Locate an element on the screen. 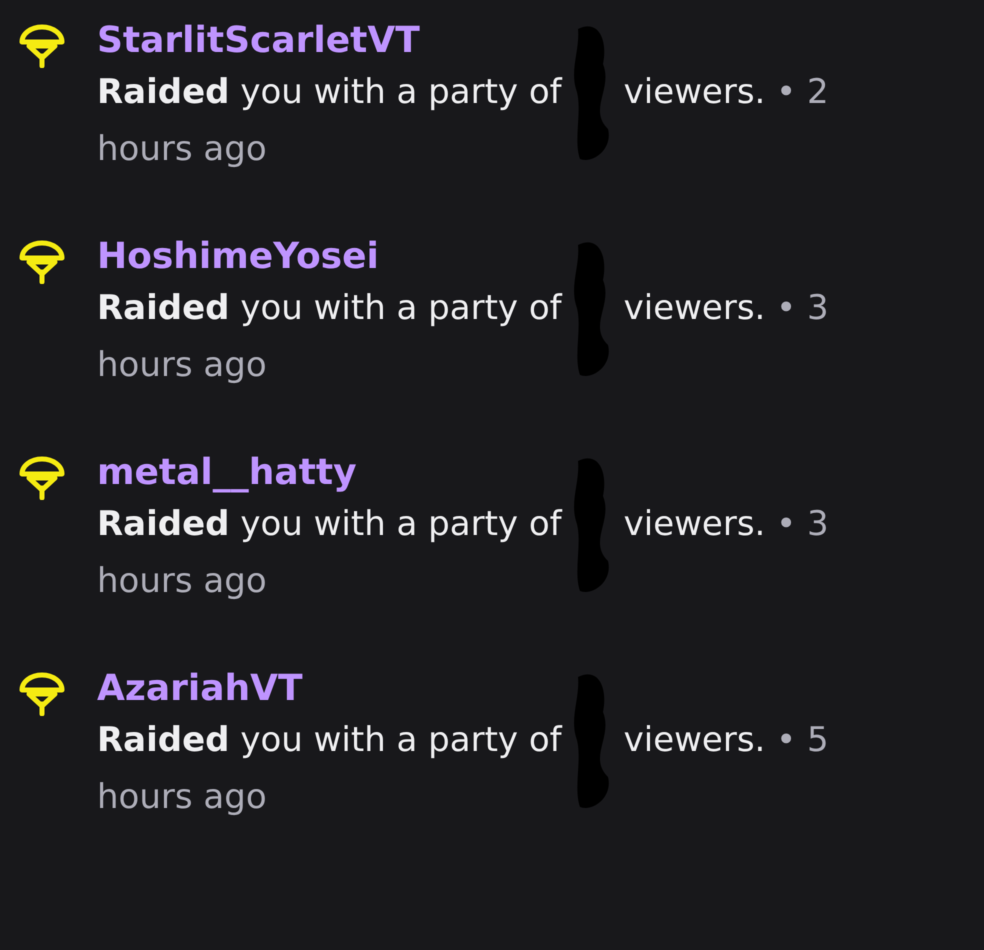 The image size is (984, 950). timestamp: • 5 is located at coordinates (802, 740).